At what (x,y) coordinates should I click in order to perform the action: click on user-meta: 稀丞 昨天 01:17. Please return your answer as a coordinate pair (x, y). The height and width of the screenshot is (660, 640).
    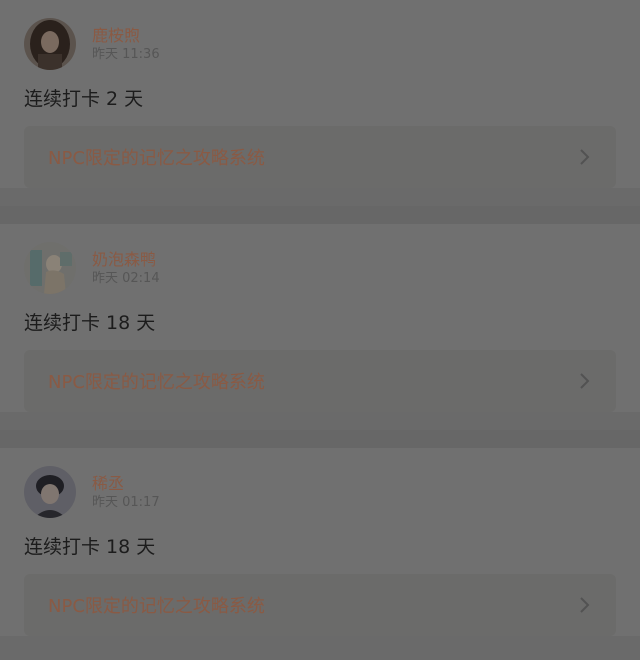
    Looking at the image, I should click on (126, 492).